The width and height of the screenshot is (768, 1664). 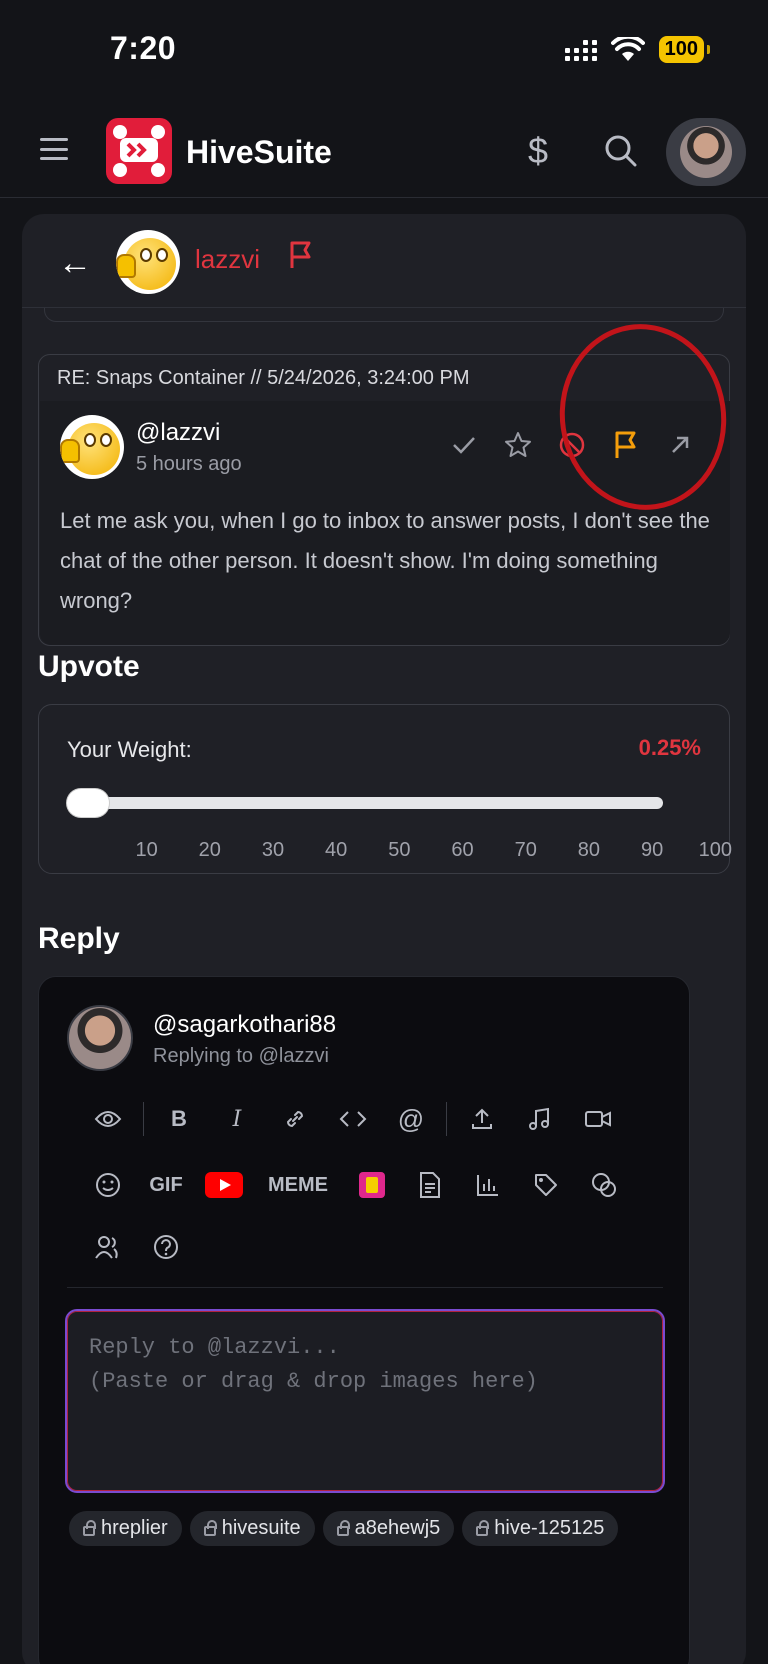 I want to click on tag-icon, so click(x=546, y=1185).